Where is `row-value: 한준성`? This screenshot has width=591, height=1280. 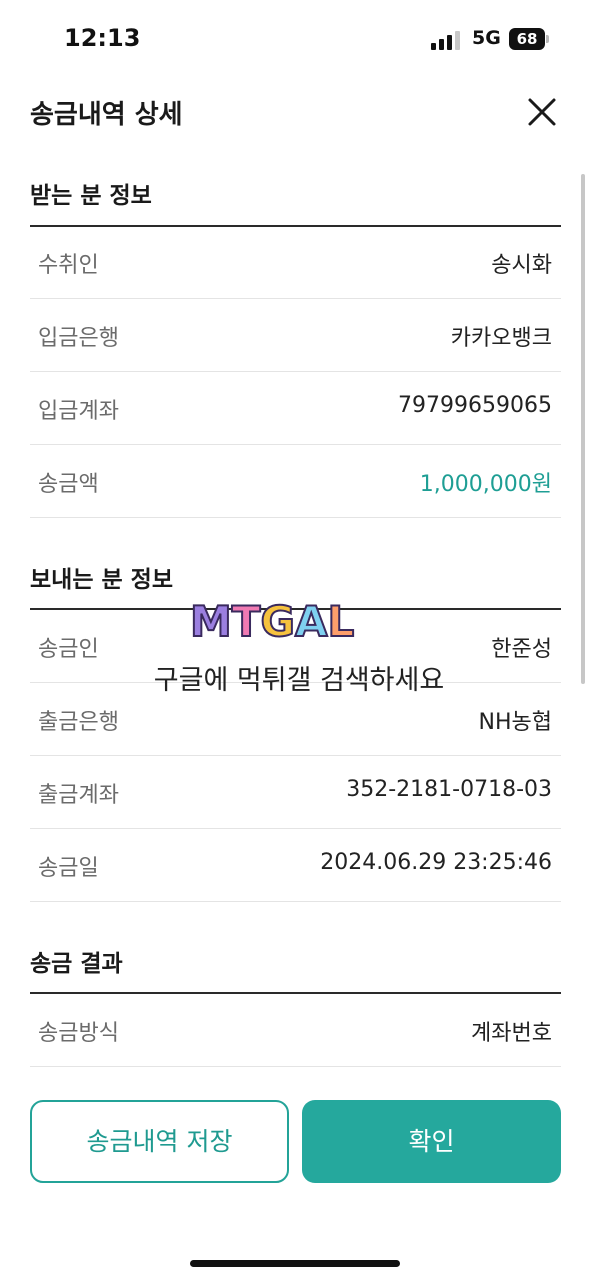
row-value: 한준성 is located at coordinates (521, 649).